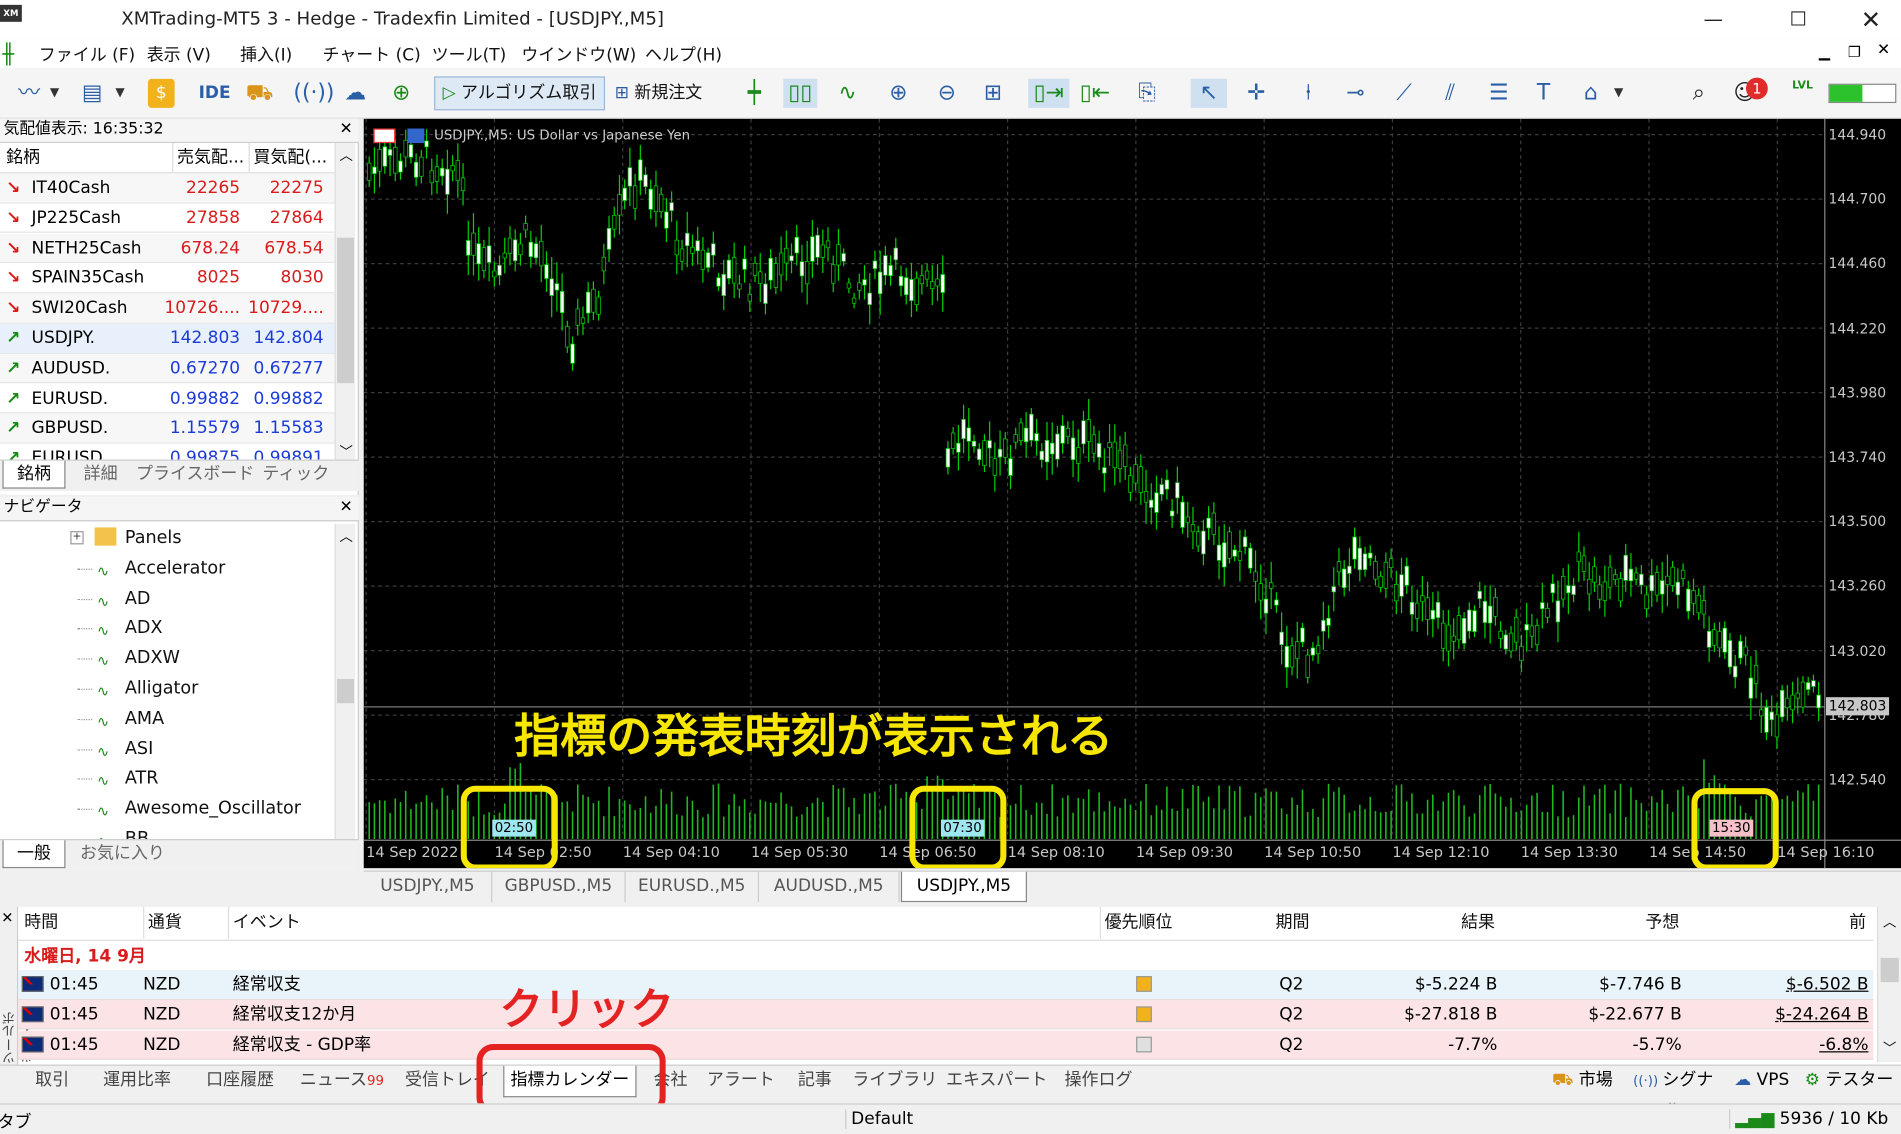  Describe the element at coordinates (34, 474) in the screenshot. I see `tab-symbols: 銘柄` at that location.